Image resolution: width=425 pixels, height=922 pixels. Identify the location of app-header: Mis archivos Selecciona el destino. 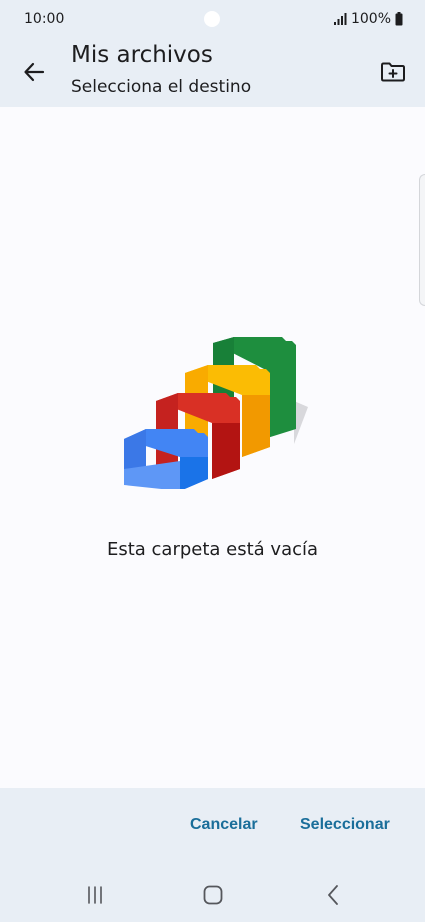
(212, 73).